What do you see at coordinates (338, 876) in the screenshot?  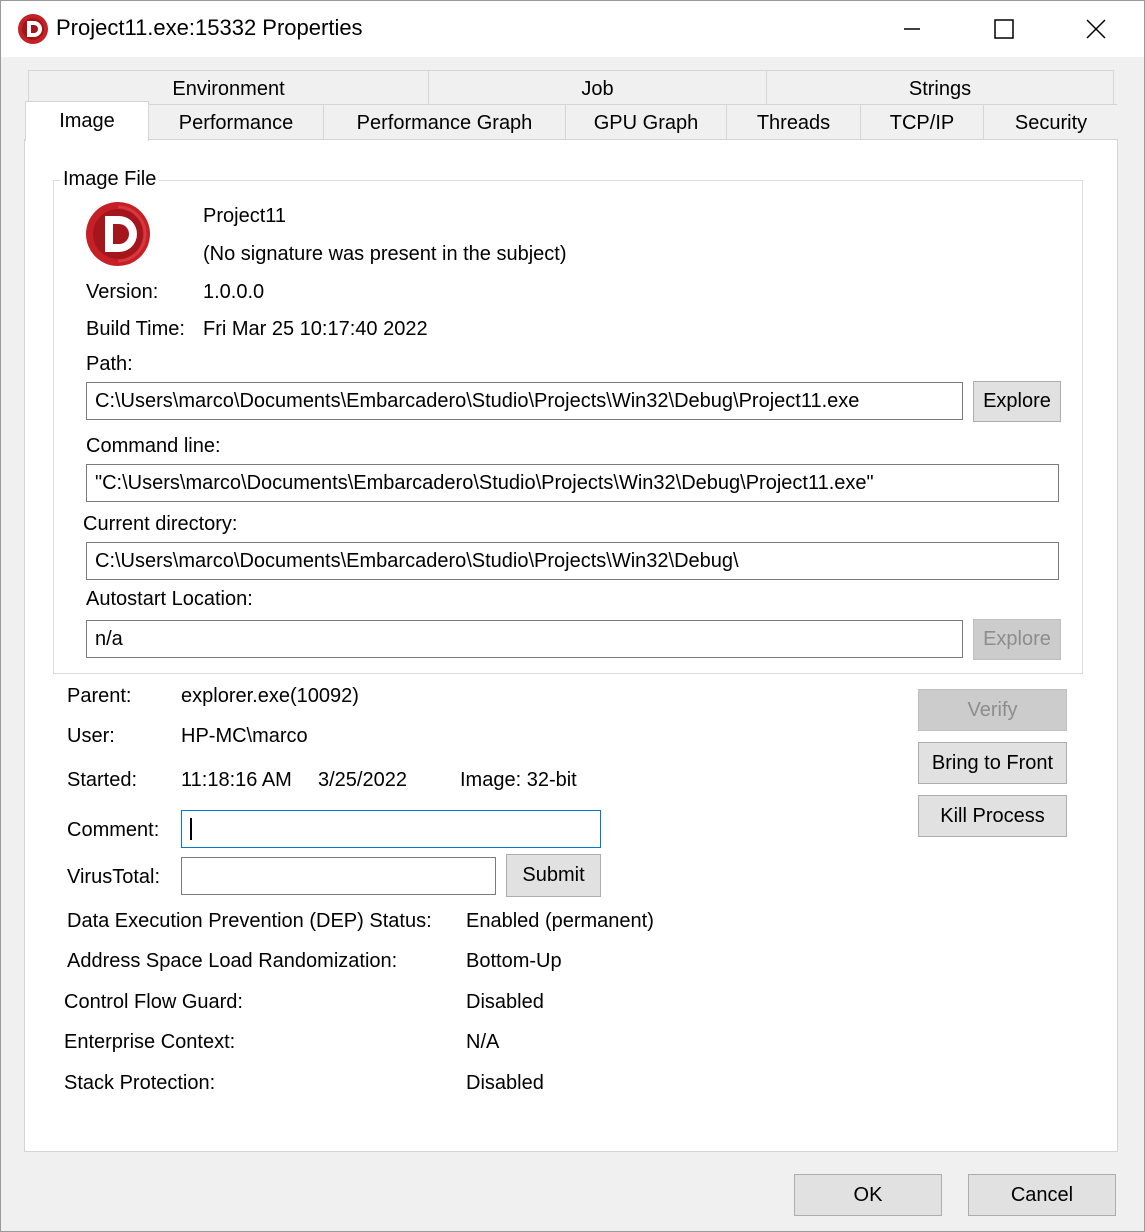 I see `virustotal-input` at bounding box center [338, 876].